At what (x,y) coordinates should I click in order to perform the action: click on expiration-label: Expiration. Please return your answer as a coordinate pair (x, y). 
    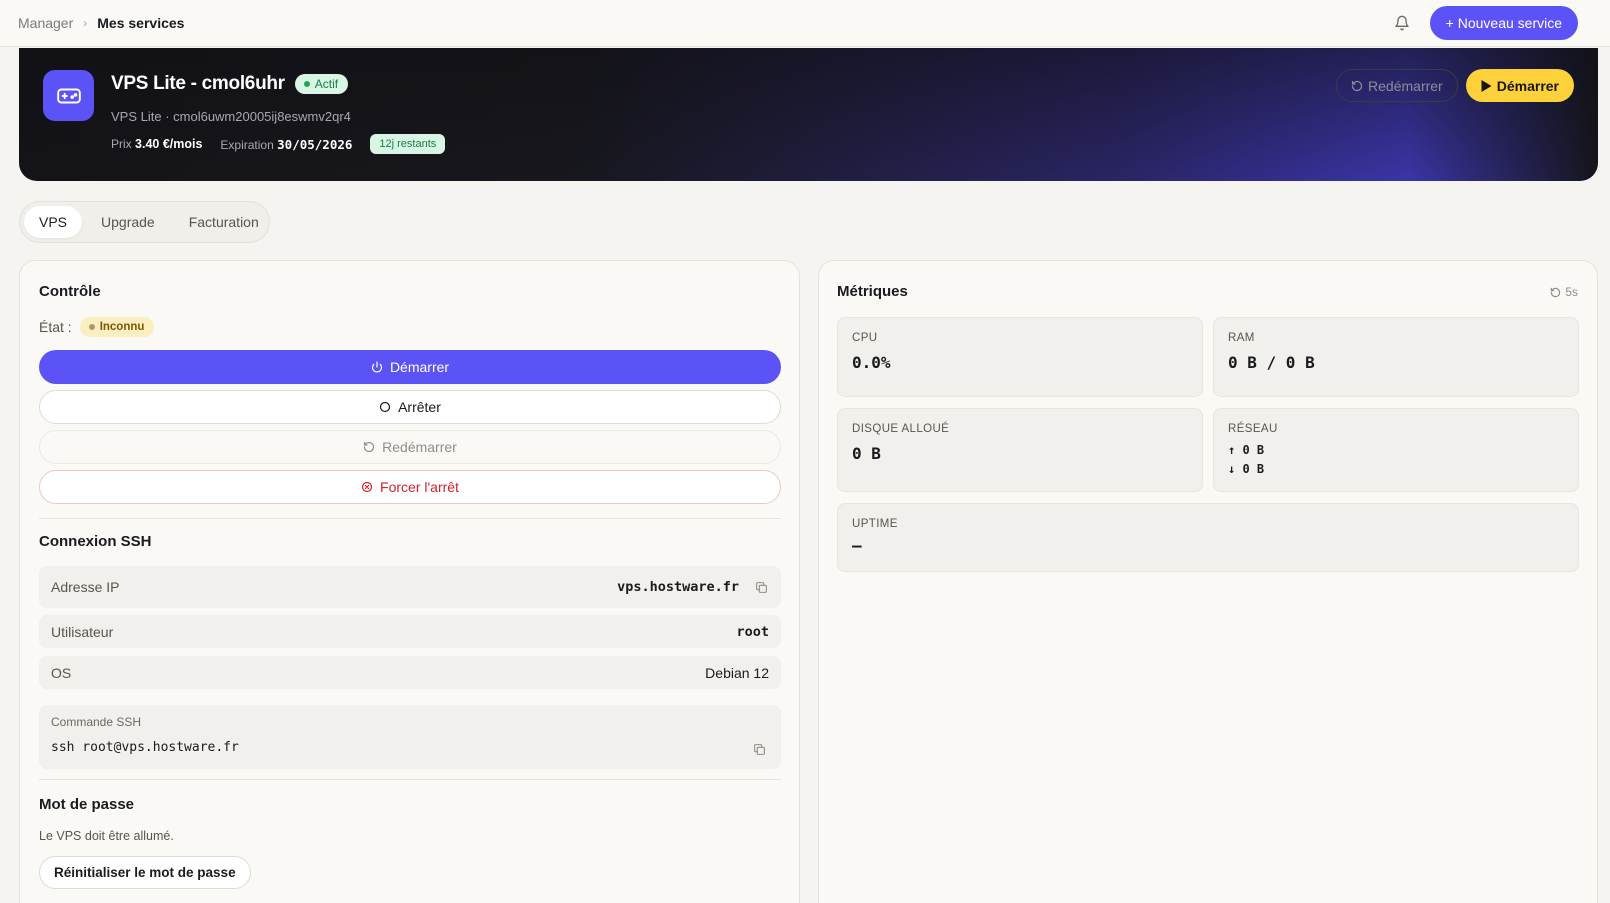
    Looking at the image, I should click on (247, 144).